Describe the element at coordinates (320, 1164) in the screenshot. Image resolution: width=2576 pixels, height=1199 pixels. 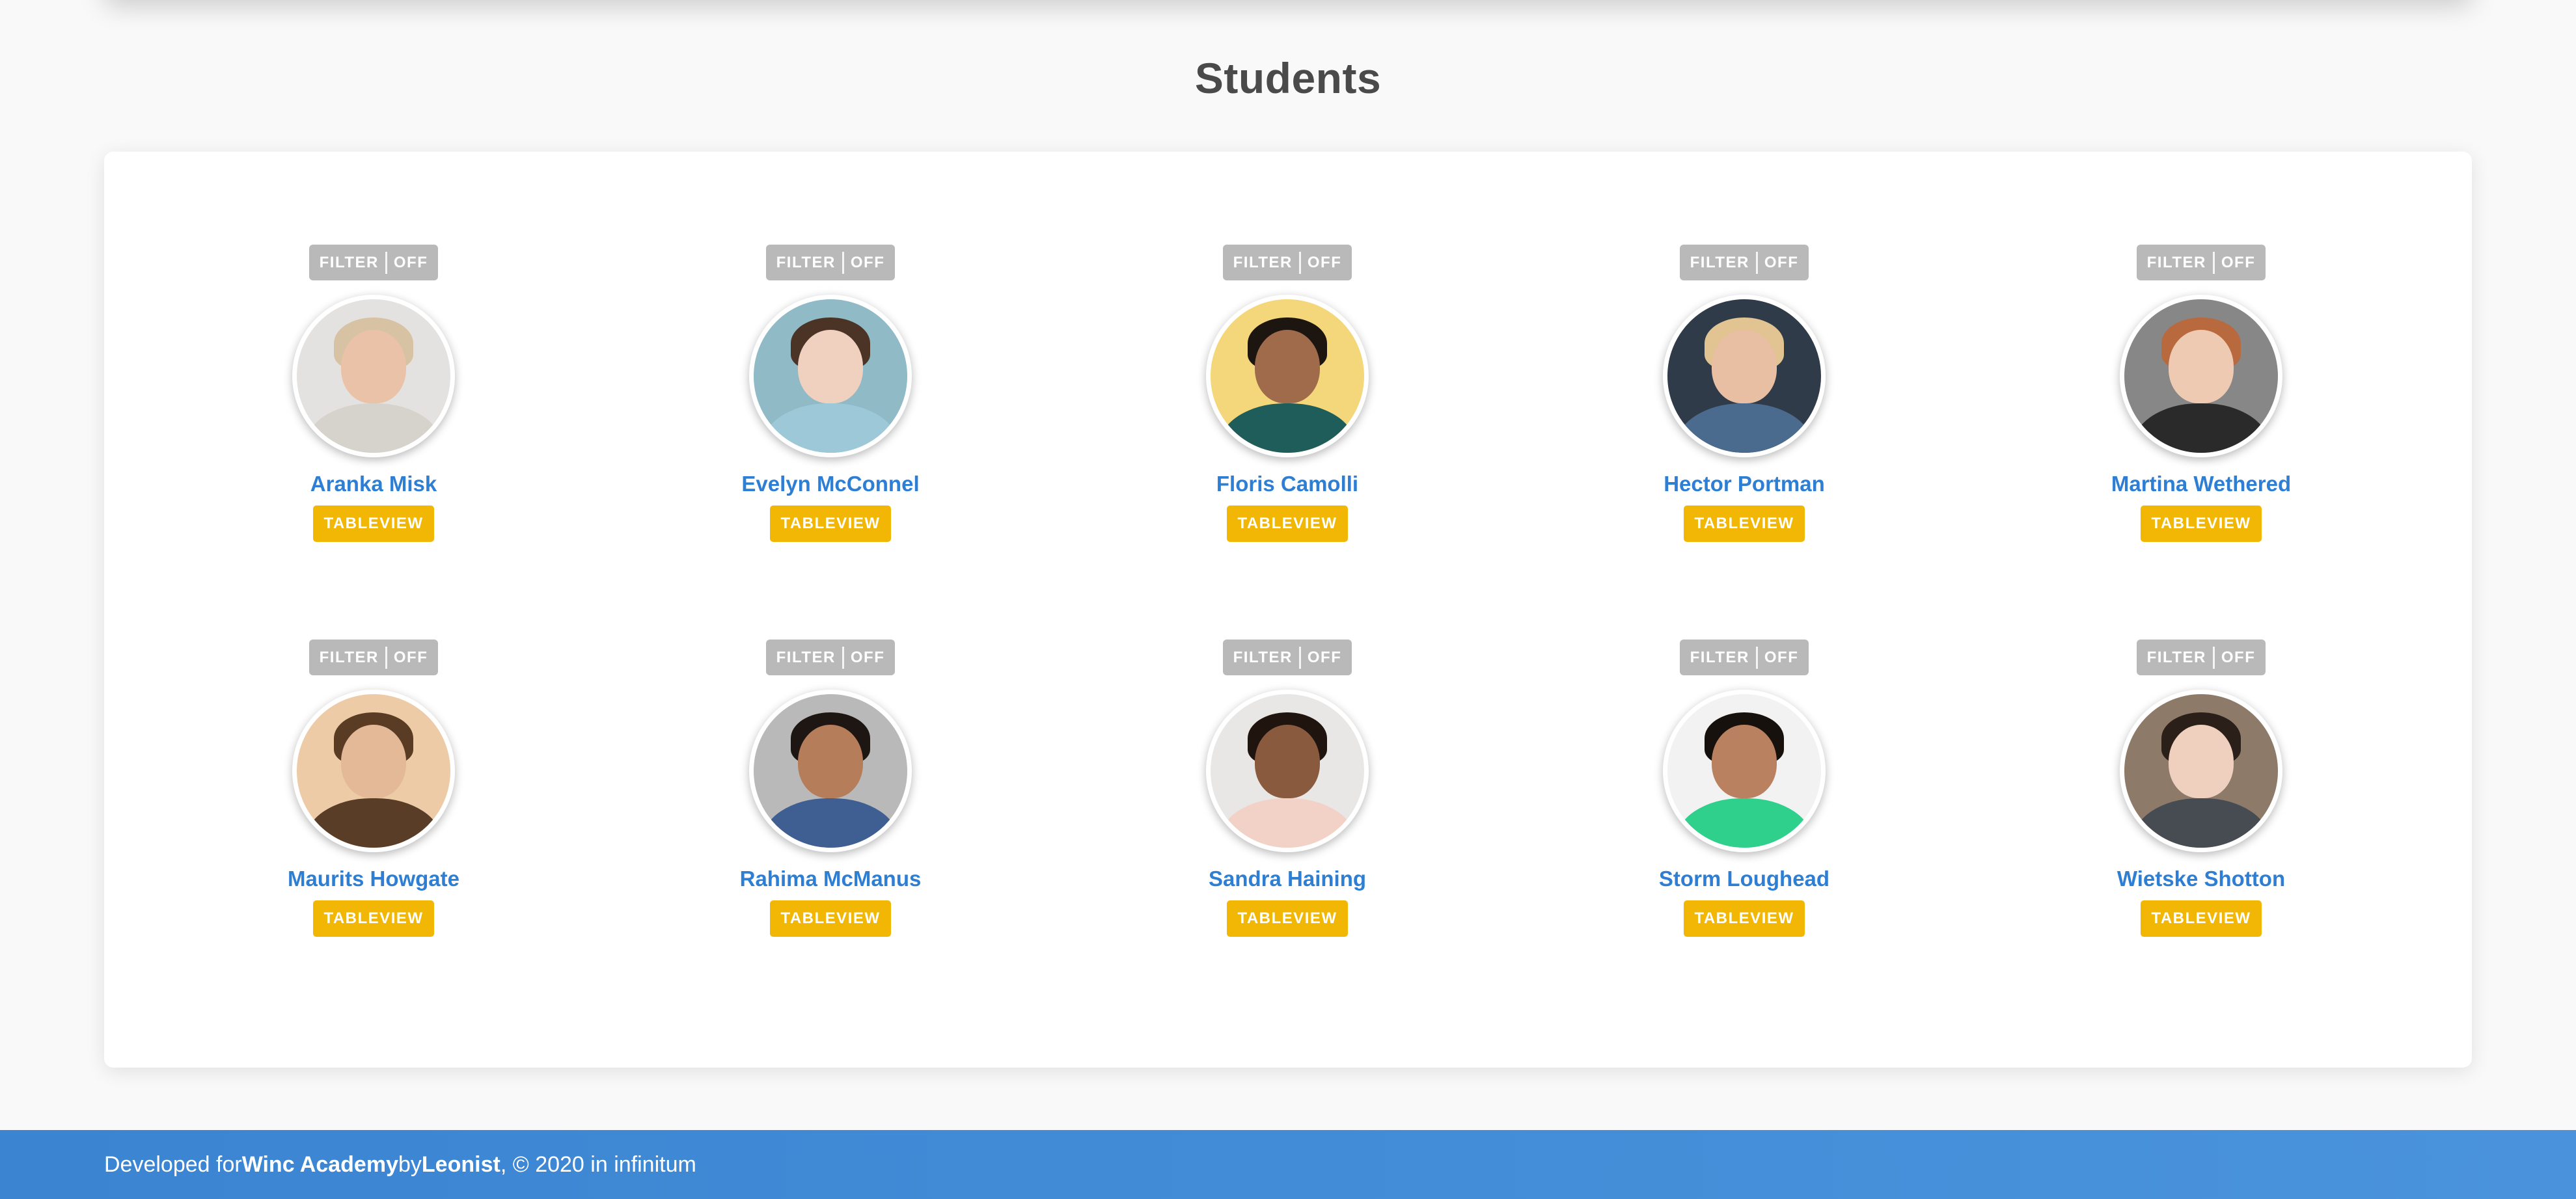
I see `footer-academy: Winc Academy` at that location.